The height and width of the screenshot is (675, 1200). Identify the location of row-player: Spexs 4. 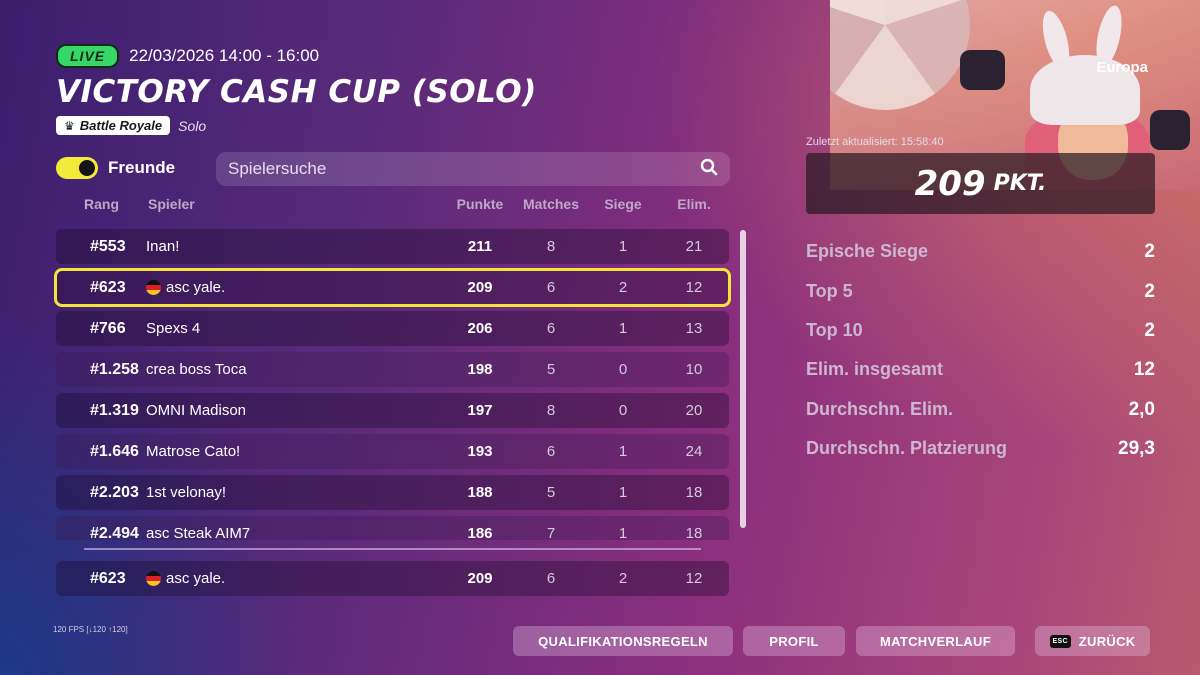
(173, 328).